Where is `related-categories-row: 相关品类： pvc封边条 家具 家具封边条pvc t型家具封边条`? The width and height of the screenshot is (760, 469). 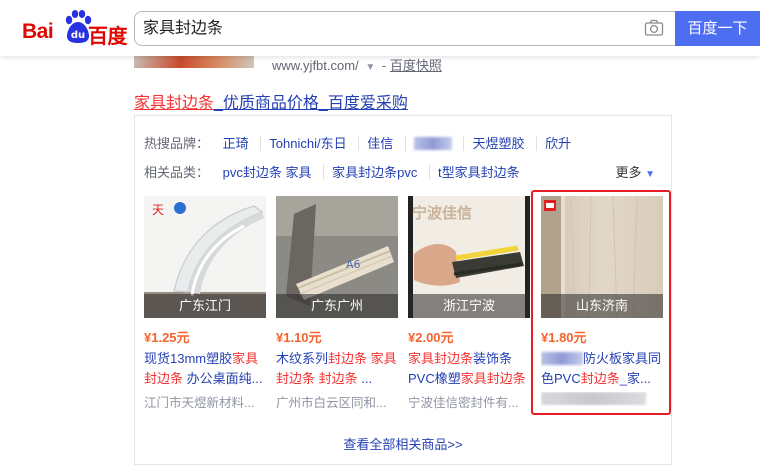
related-categories-row: 相关品类： pvc封边条 家具 家具封边条pvc t型家具封边条 is located at coordinates (336, 171).